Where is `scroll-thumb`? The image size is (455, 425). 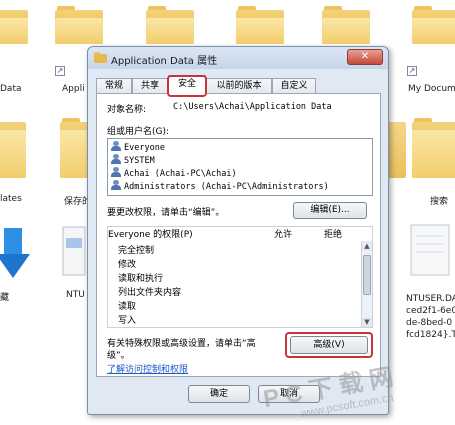 scroll-thumb is located at coordinates (367, 275).